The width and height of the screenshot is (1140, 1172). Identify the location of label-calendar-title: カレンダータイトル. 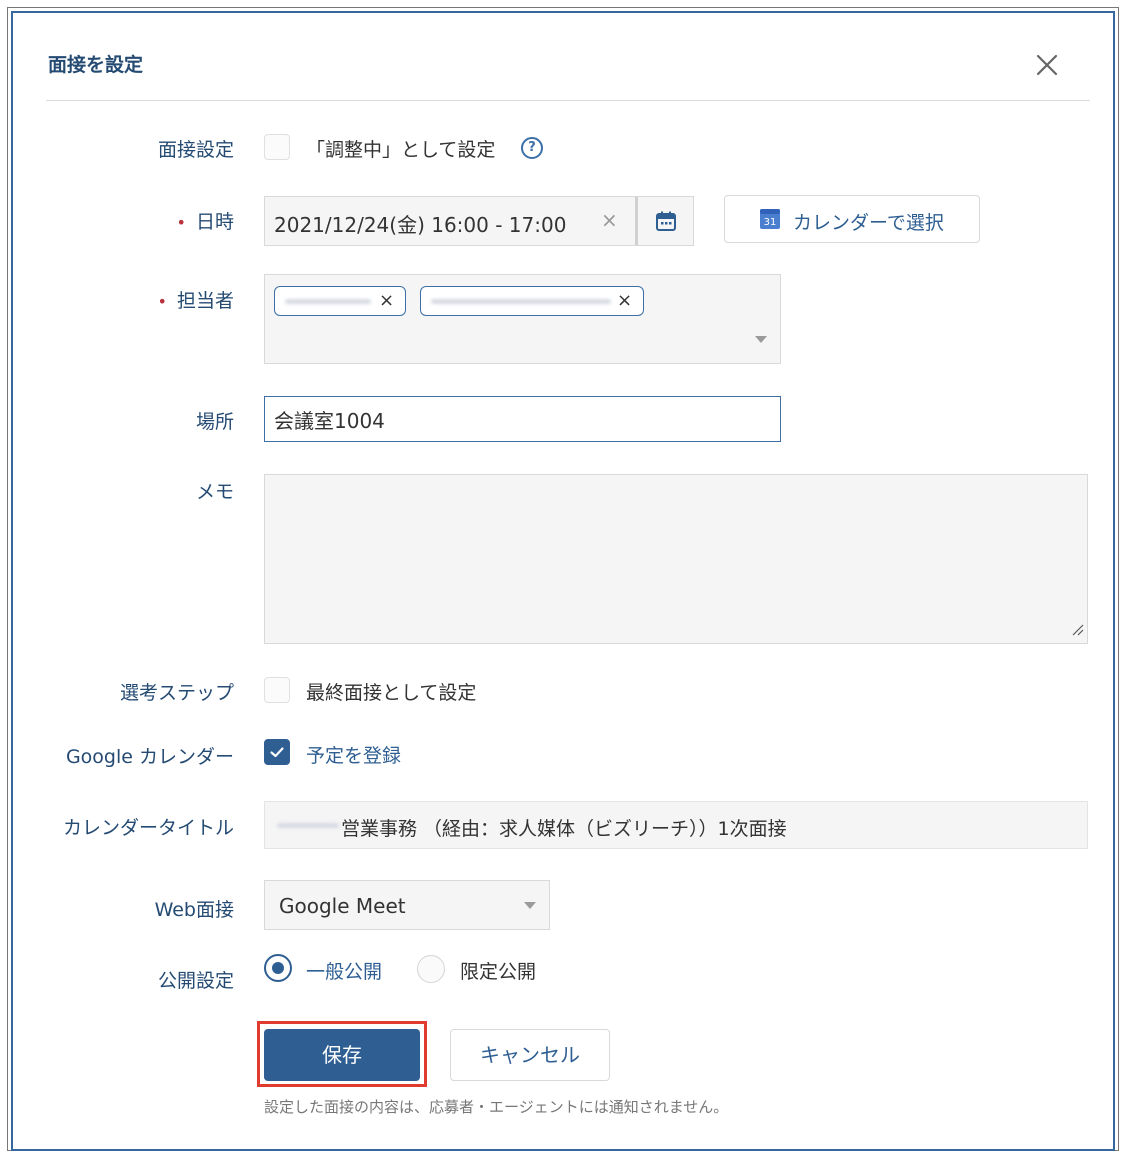
(148, 828).